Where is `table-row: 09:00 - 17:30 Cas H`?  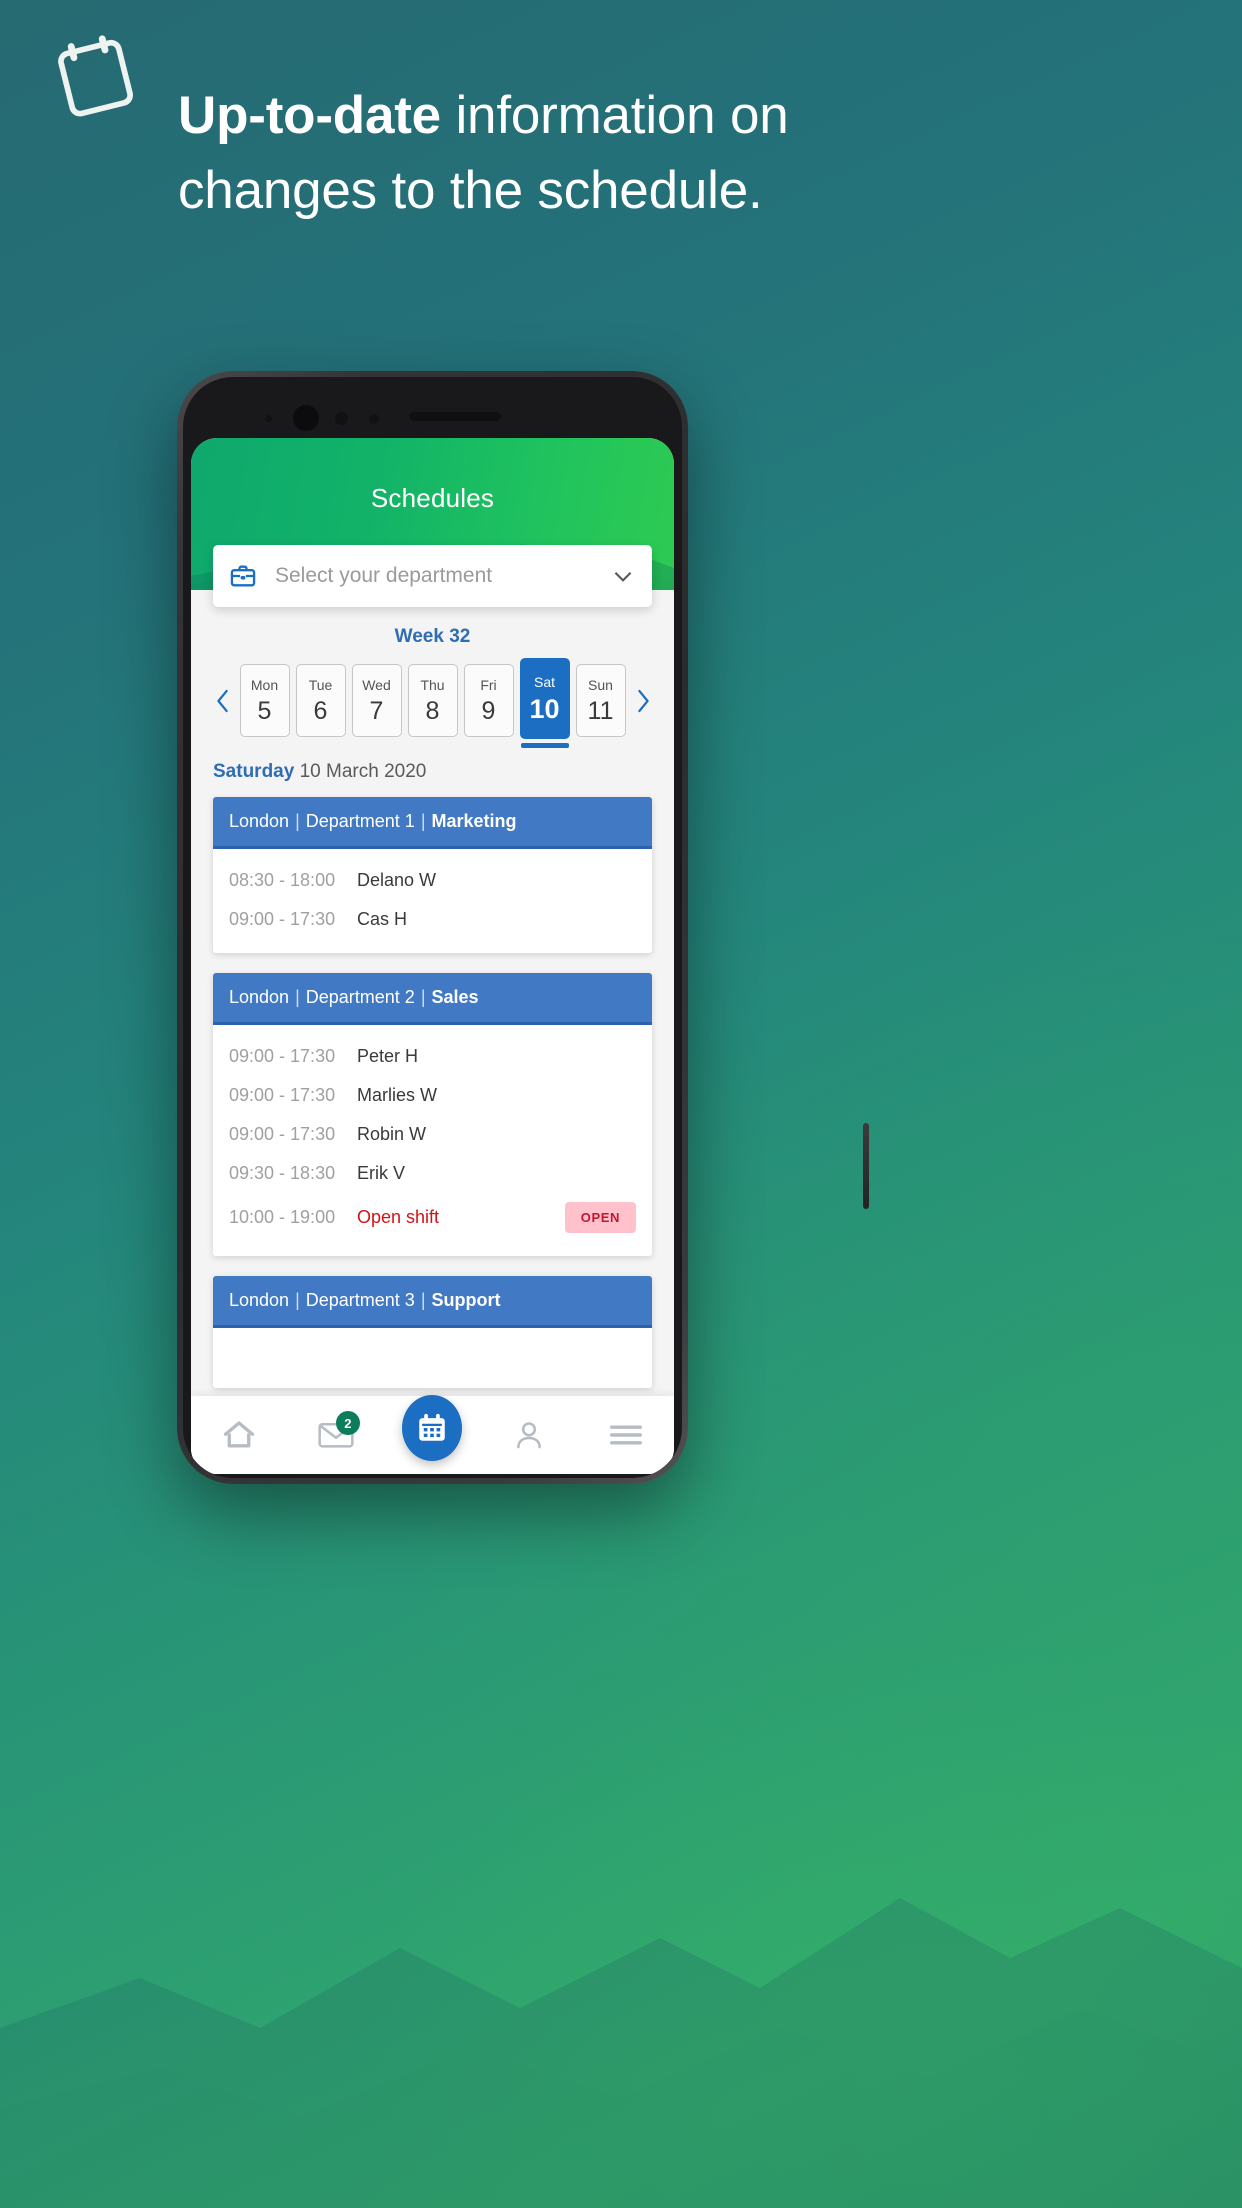 table-row: 09:00 - 17:30 Cas H is located at coordinates (432, 919).